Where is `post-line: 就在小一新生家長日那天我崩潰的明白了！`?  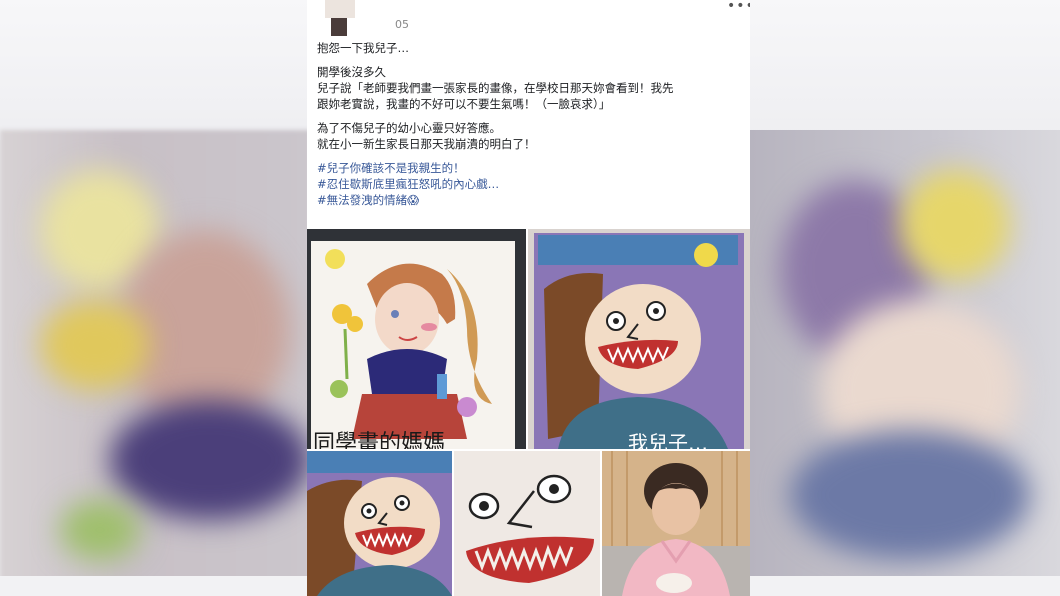
post-line: 就在小一新生家長日那天我崩潰的明白了！ is located at coordinates (426, 144).